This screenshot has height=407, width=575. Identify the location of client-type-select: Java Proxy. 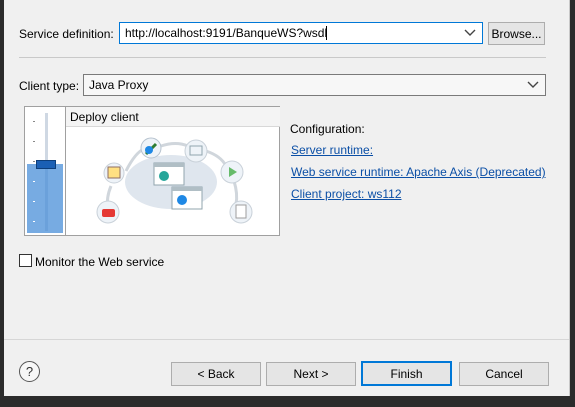
(314, 85).